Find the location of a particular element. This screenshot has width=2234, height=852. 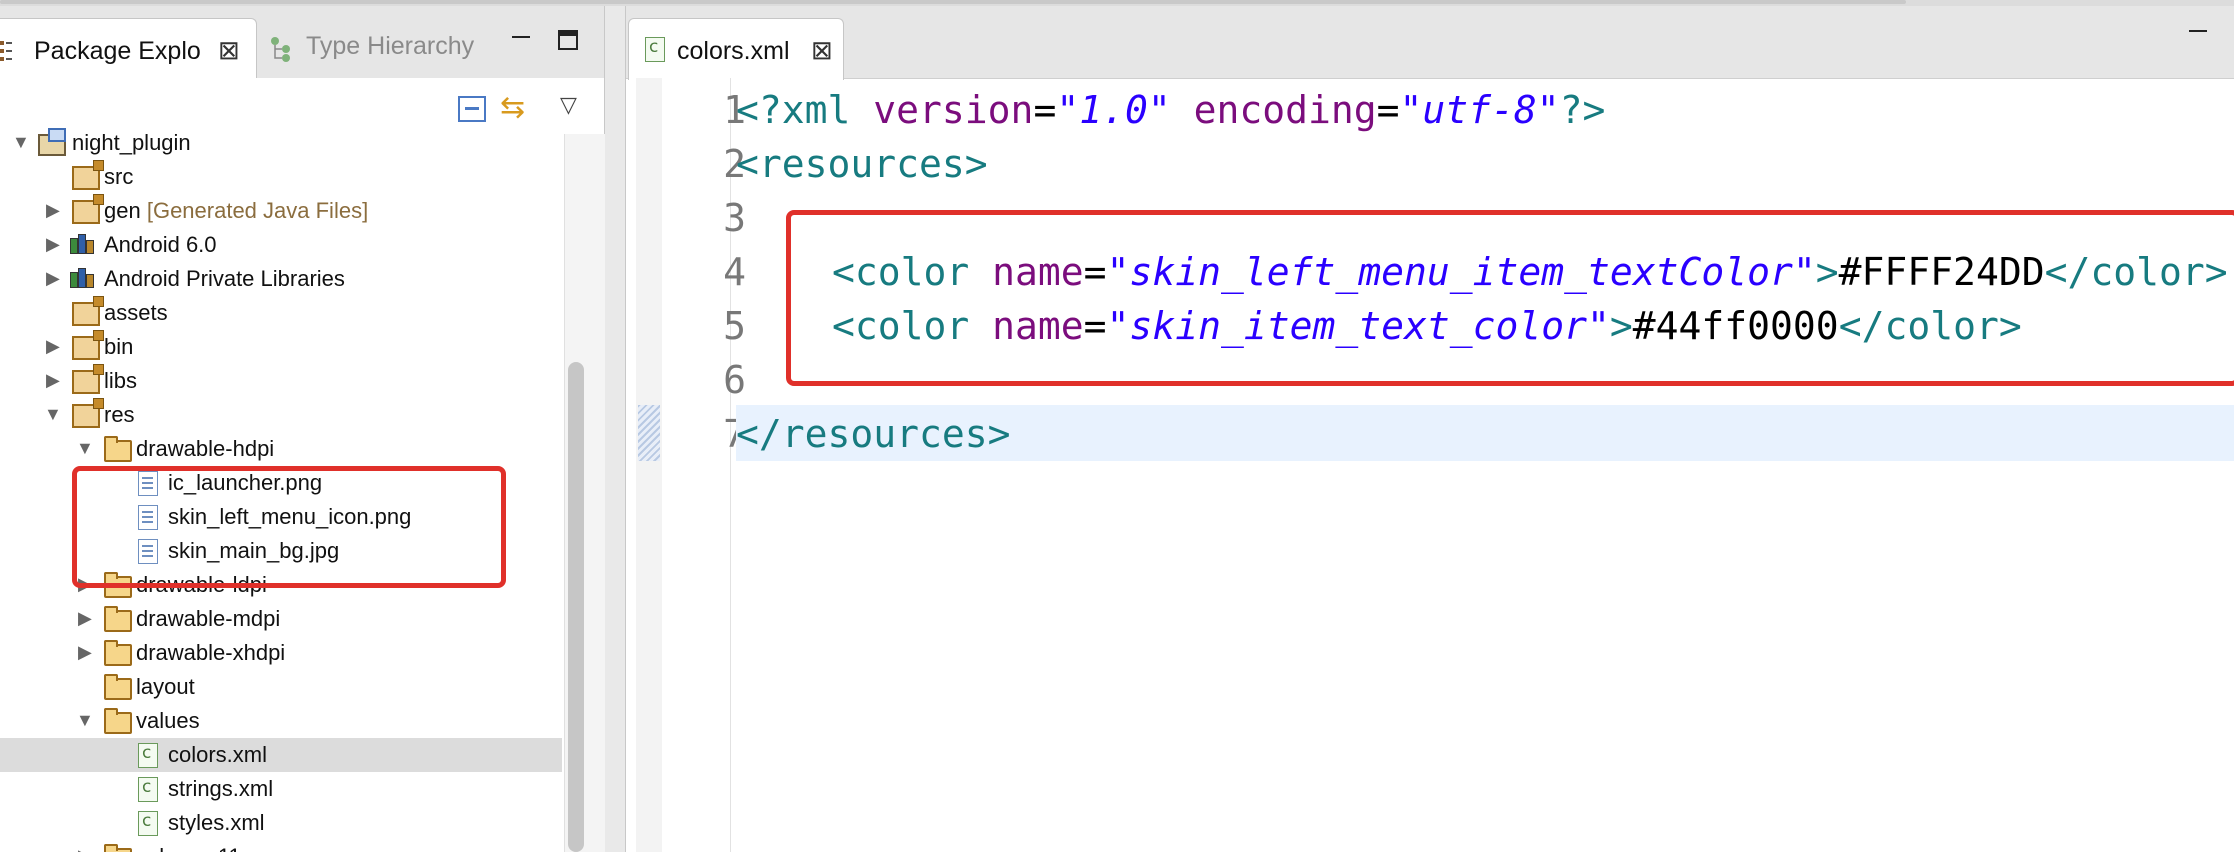

code-line-1: <?xml version="1.0" encoding="utf-8"?> is located at coordinates (1171, 110).